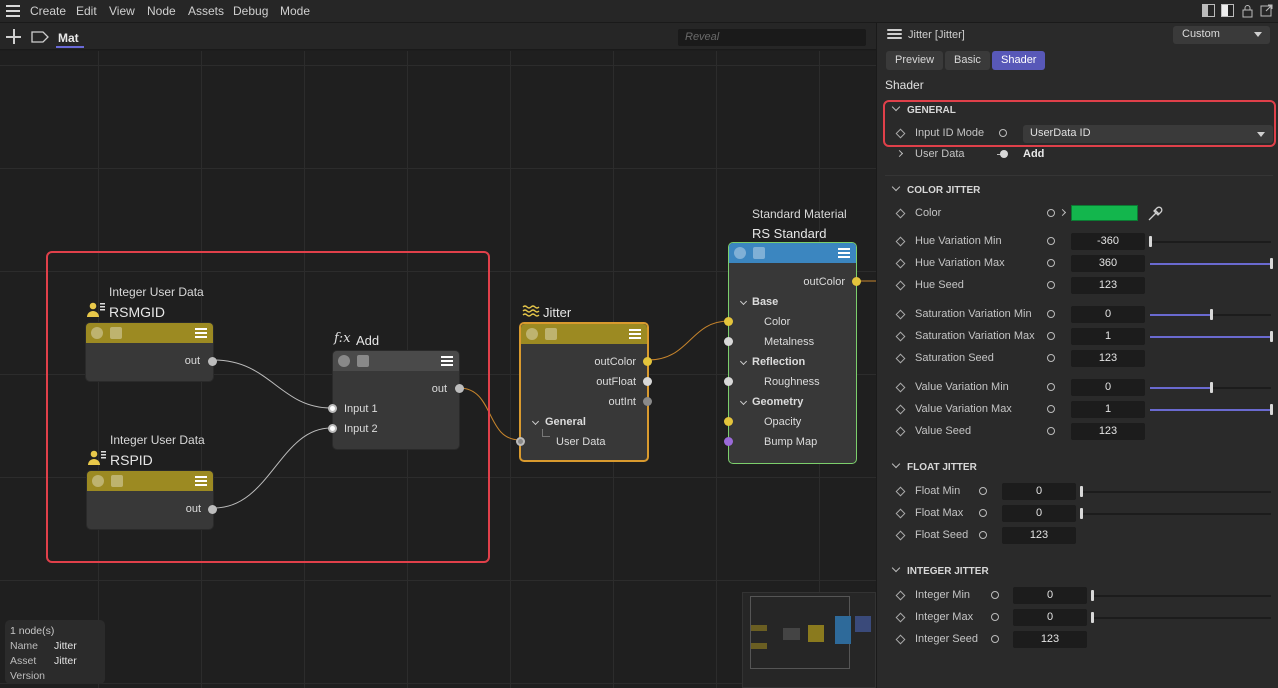  What do you see at coordinates (161, 11) in the screenshot?
I see `menu-node: Node` at bounding box center [161, 11].